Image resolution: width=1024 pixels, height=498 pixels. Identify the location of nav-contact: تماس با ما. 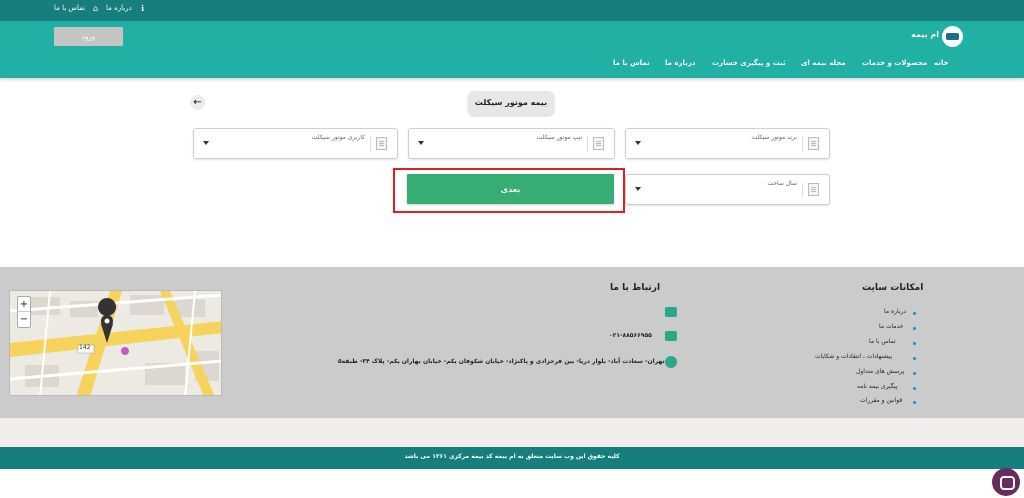
(631, 63).